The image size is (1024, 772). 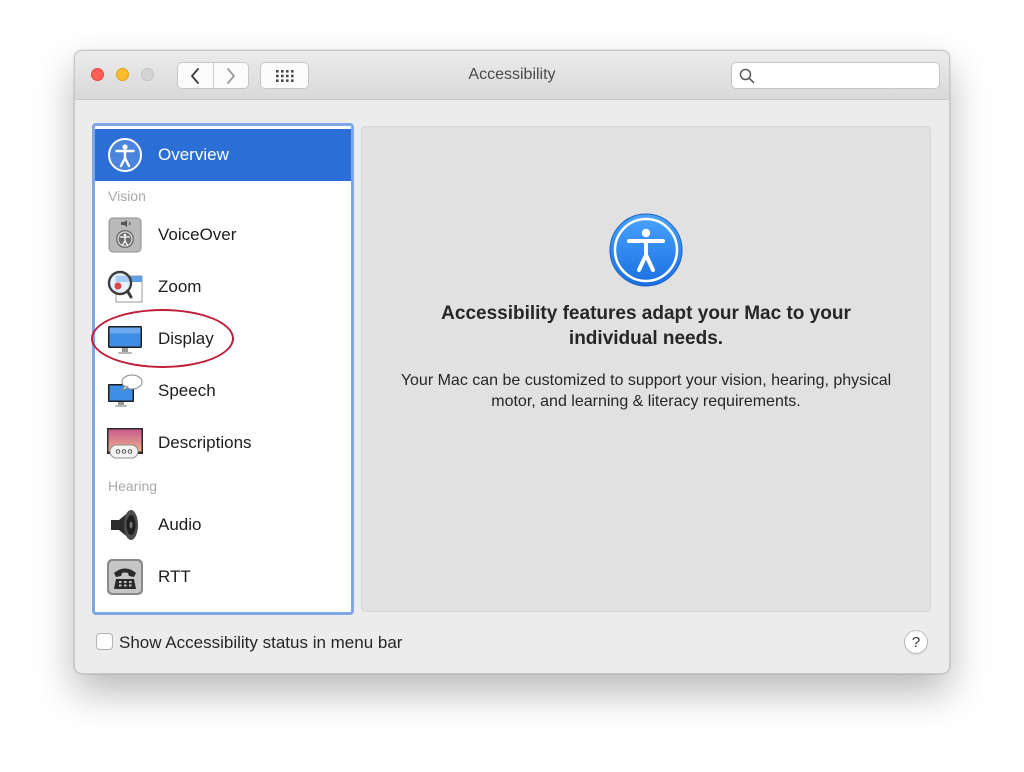 I want to click on search-input, so click(x=848, y=76).